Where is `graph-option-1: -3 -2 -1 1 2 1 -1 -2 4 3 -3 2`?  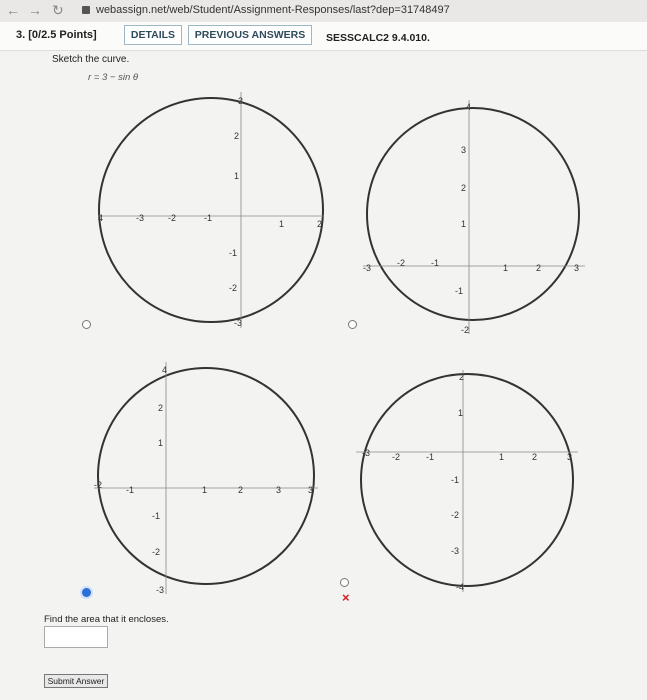 graph-option-1: -3 -2 -1 1 2 1 -1 -2 4 3 -3 2 is located at coordinates (211, 210).